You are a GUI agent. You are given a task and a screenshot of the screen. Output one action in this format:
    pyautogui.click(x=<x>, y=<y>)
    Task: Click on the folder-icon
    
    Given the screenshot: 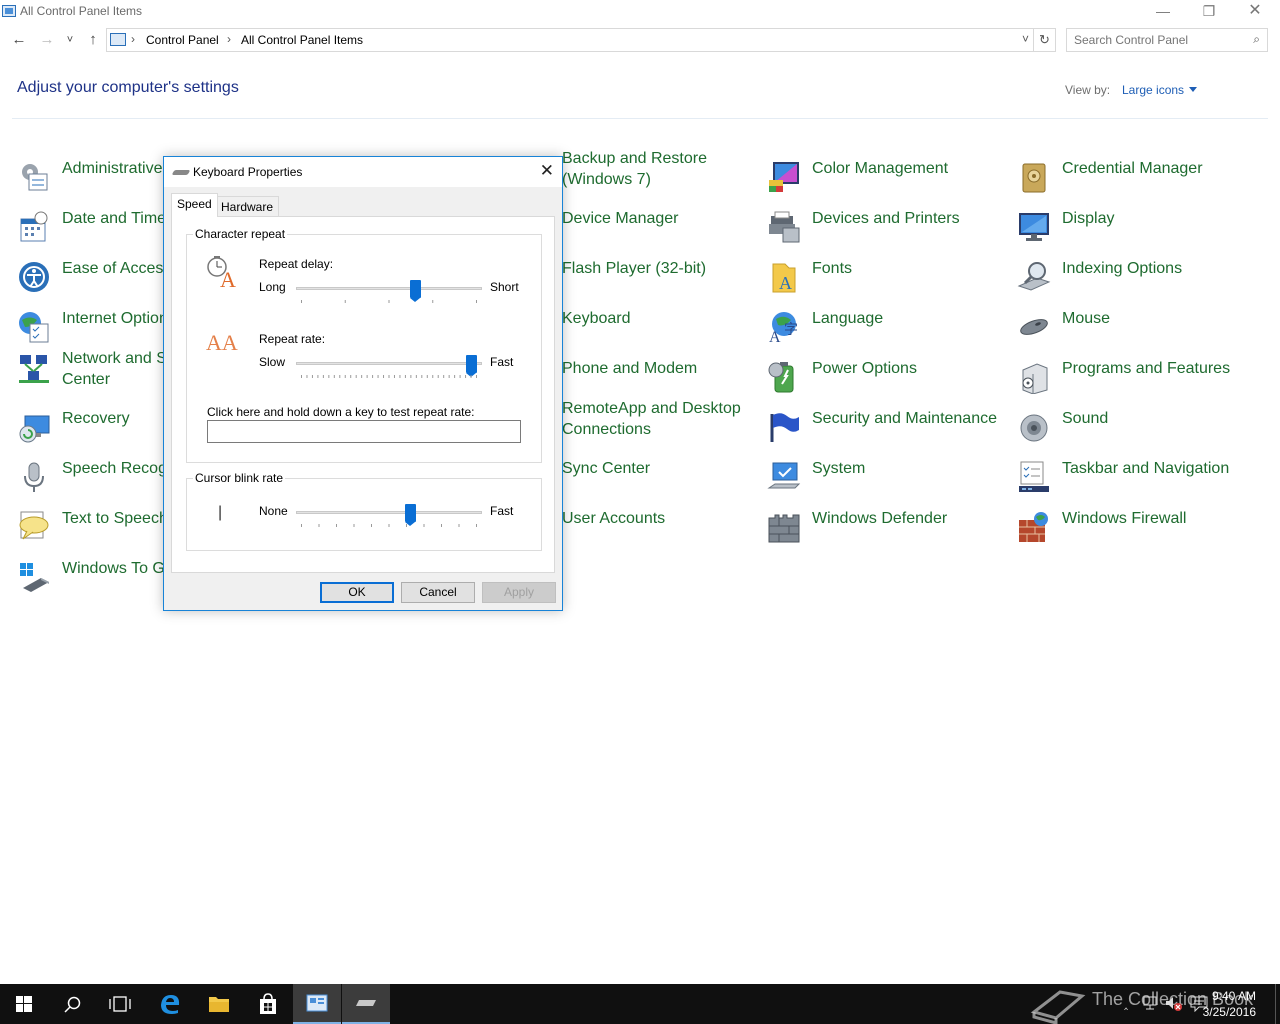 What is the action you would take?
    pyautogui.click(x=219, y=1004)
    